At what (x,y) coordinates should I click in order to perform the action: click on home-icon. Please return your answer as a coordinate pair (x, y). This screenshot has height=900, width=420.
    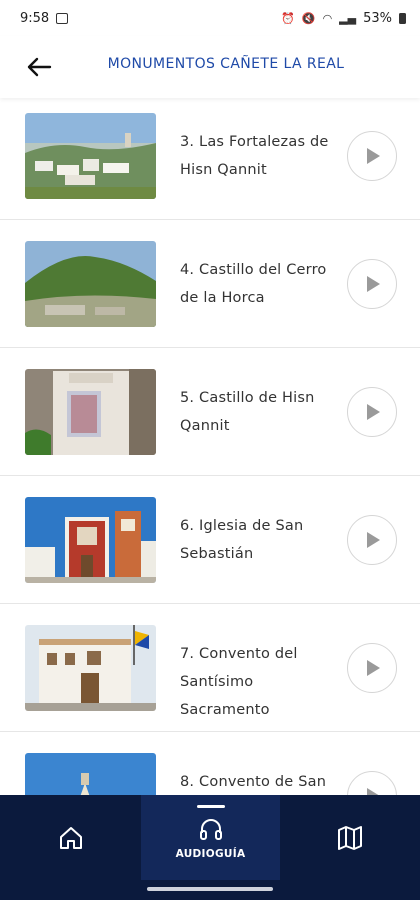
    Looking at the image, I should click on (70, 837).